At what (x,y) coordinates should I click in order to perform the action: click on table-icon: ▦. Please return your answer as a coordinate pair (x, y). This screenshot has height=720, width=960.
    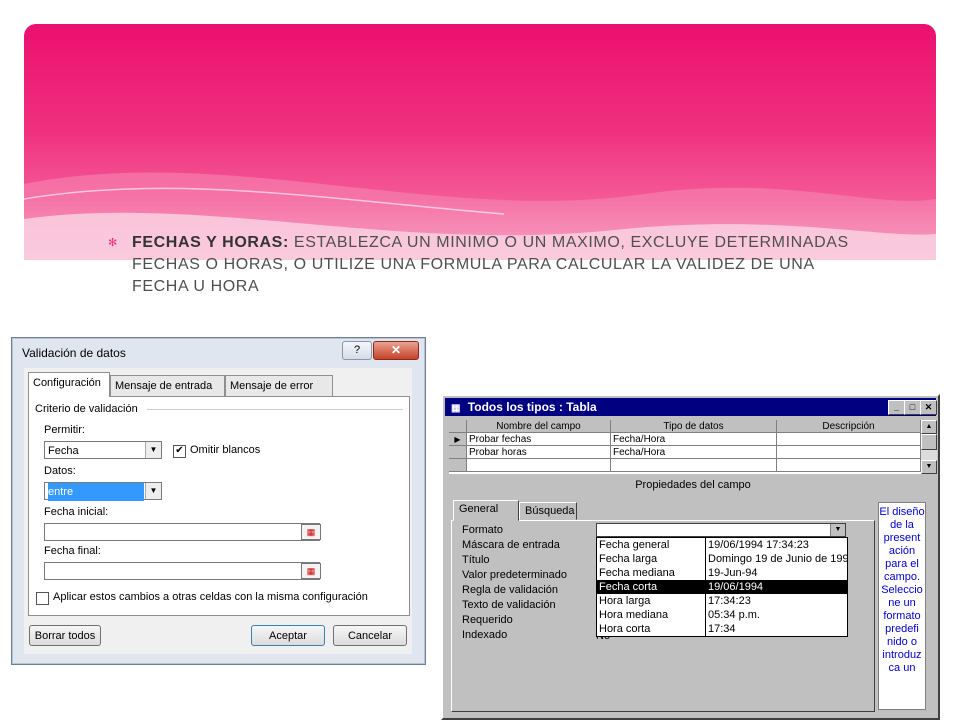
    Looking at the image, I should click on (456, 408).